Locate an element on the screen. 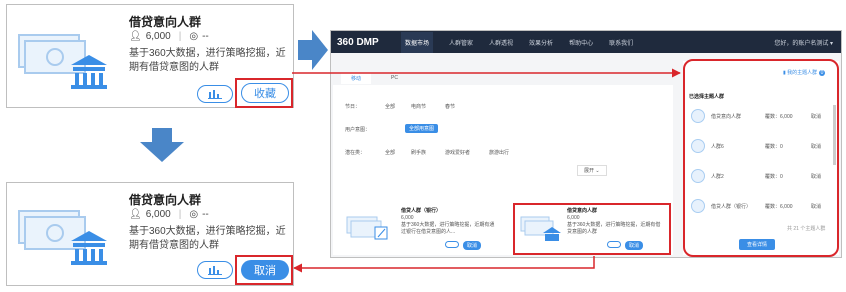  red-arrow-to-card is located at coordinates (444, 264).